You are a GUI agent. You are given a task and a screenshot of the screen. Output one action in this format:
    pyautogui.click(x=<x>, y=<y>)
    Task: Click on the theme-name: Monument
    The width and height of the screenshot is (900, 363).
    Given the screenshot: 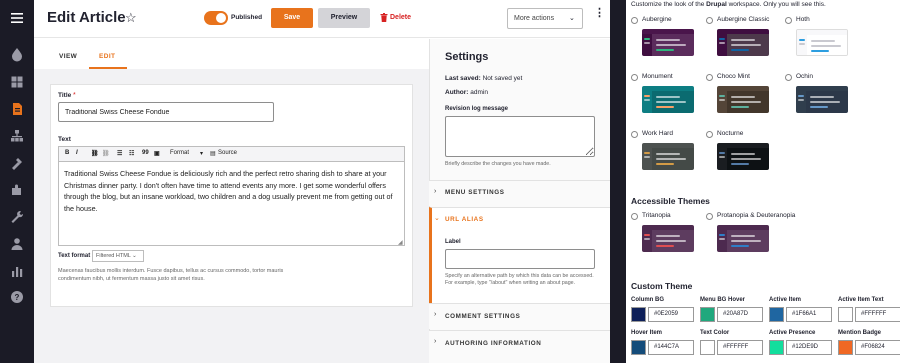 What is the action you would take?
    pyautogui.click(x=657, y=76)
    